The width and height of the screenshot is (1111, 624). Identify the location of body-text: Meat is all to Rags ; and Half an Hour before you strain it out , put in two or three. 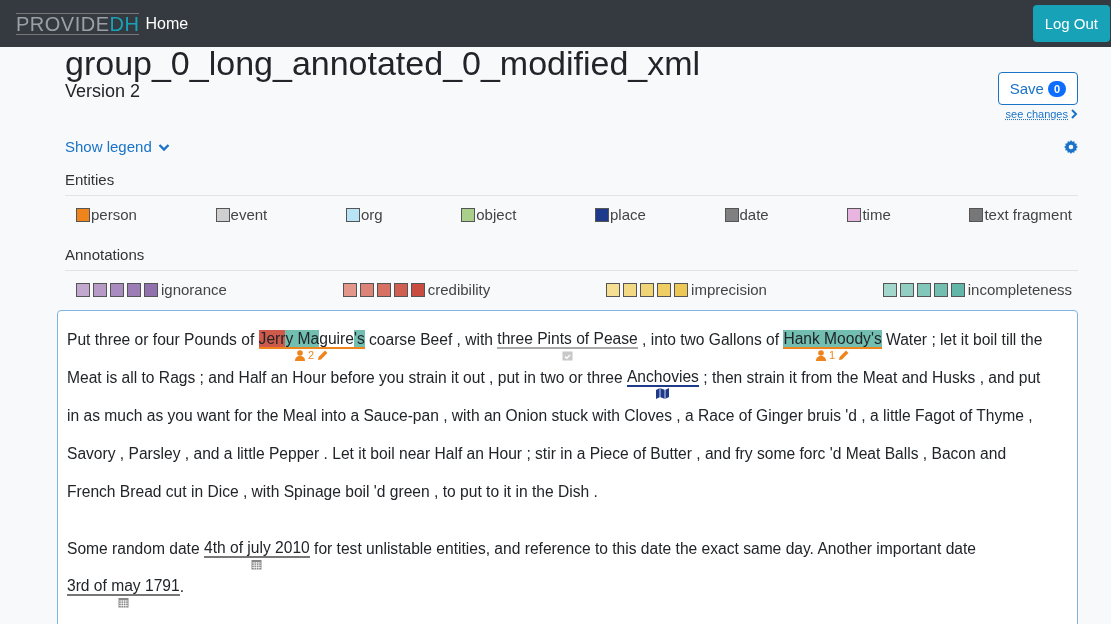
(345, 377).